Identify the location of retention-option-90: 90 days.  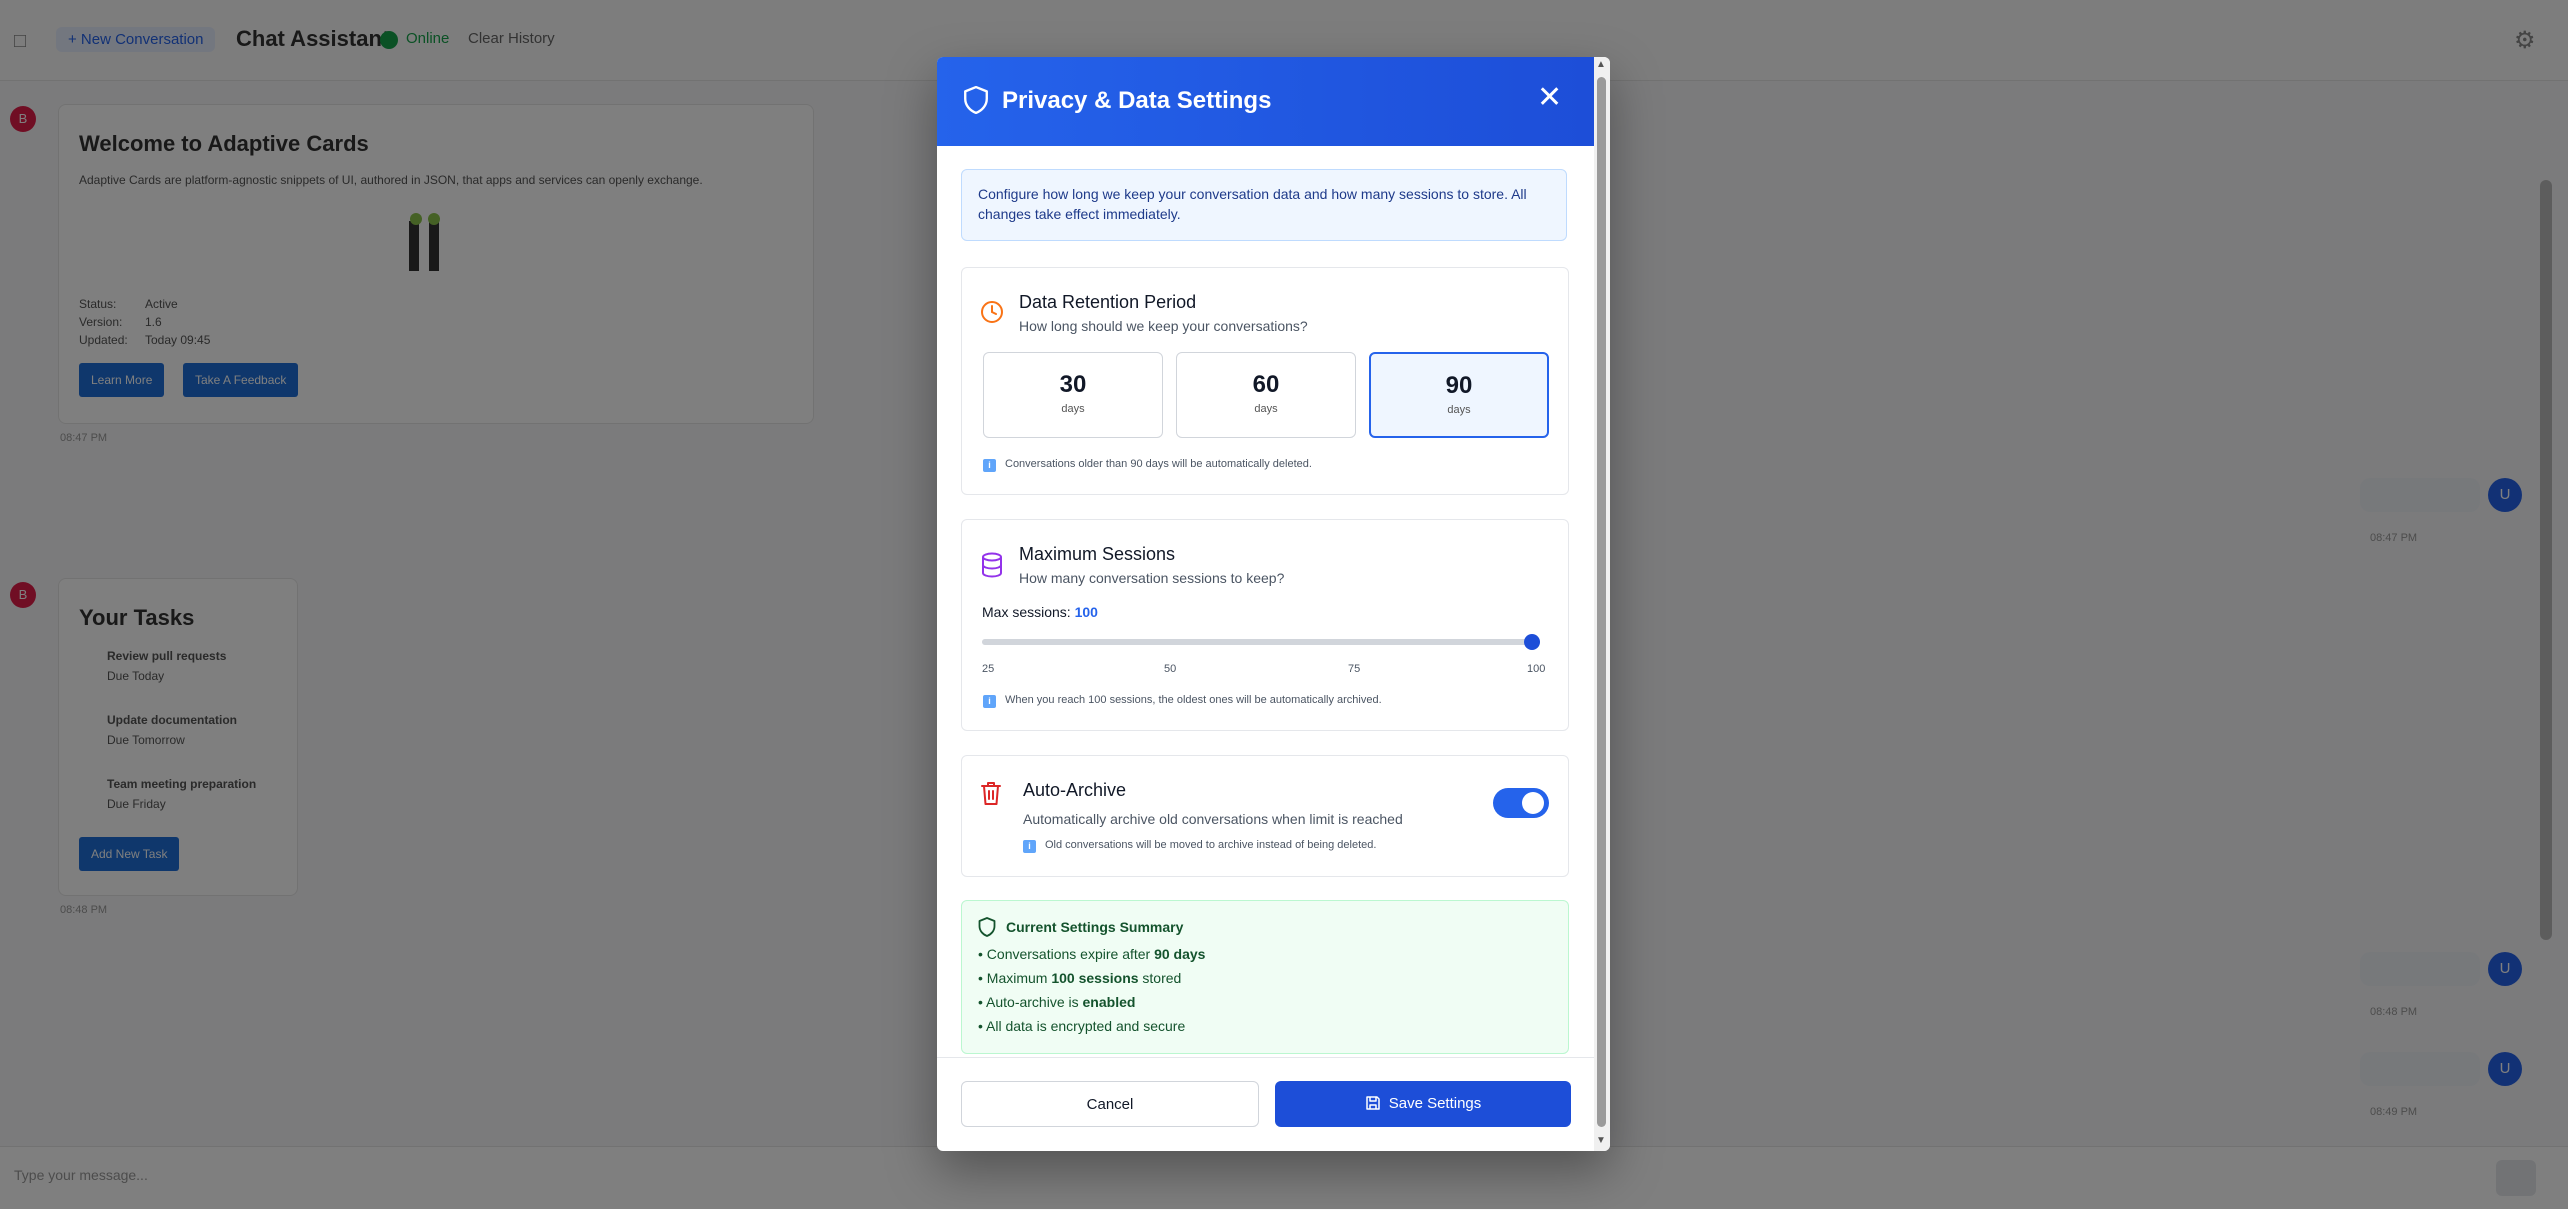
(1459, 395).